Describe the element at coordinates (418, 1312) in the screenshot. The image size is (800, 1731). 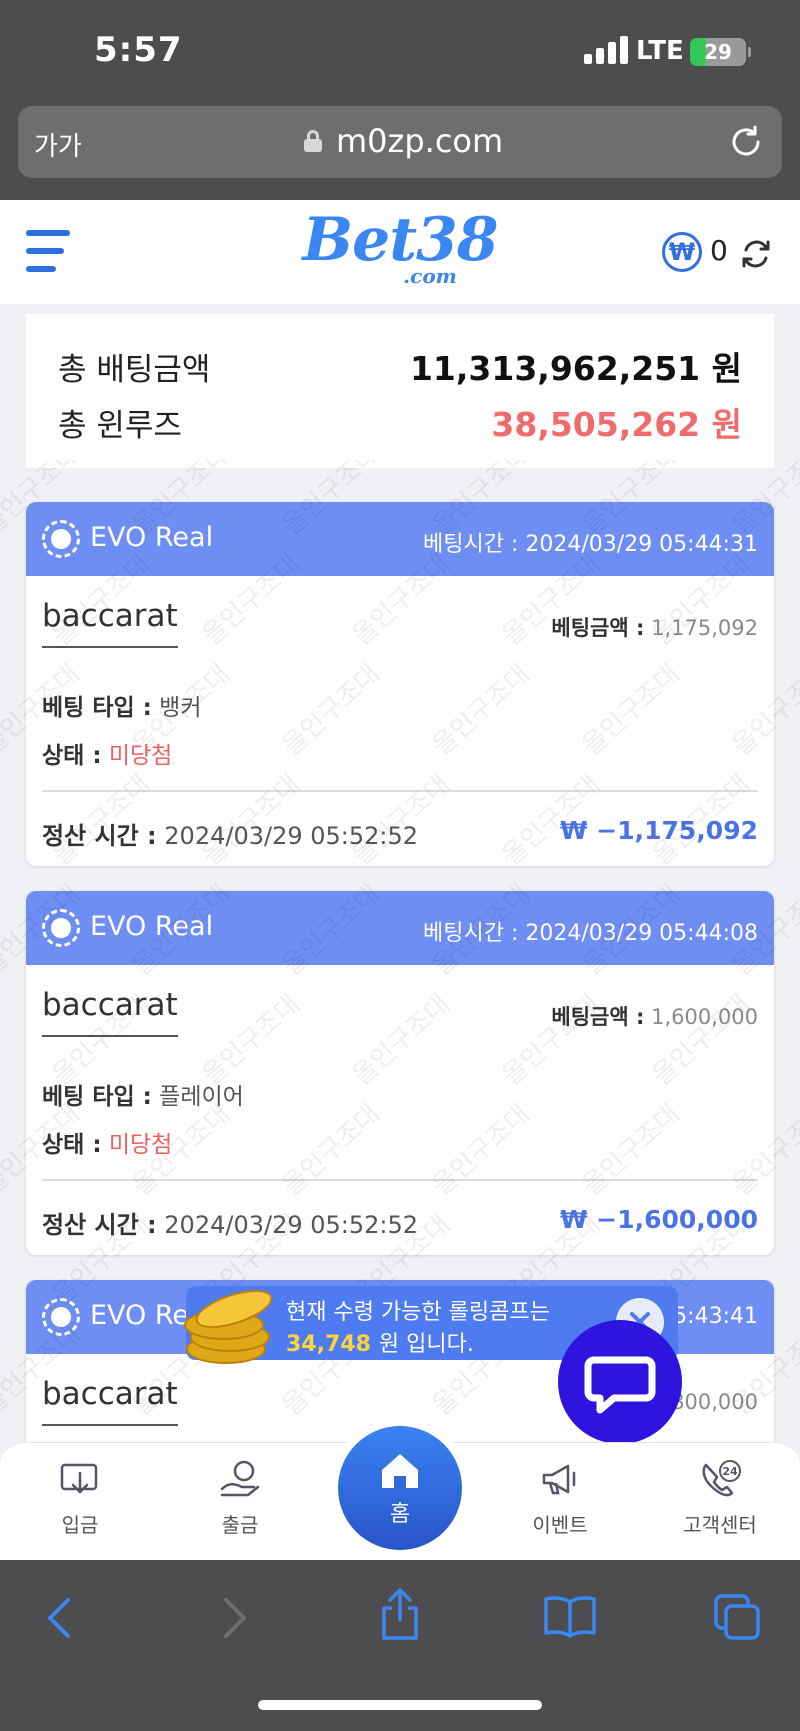
I see `toast-line1: 현재 수령 가능한 롤링콤프는` at that location.